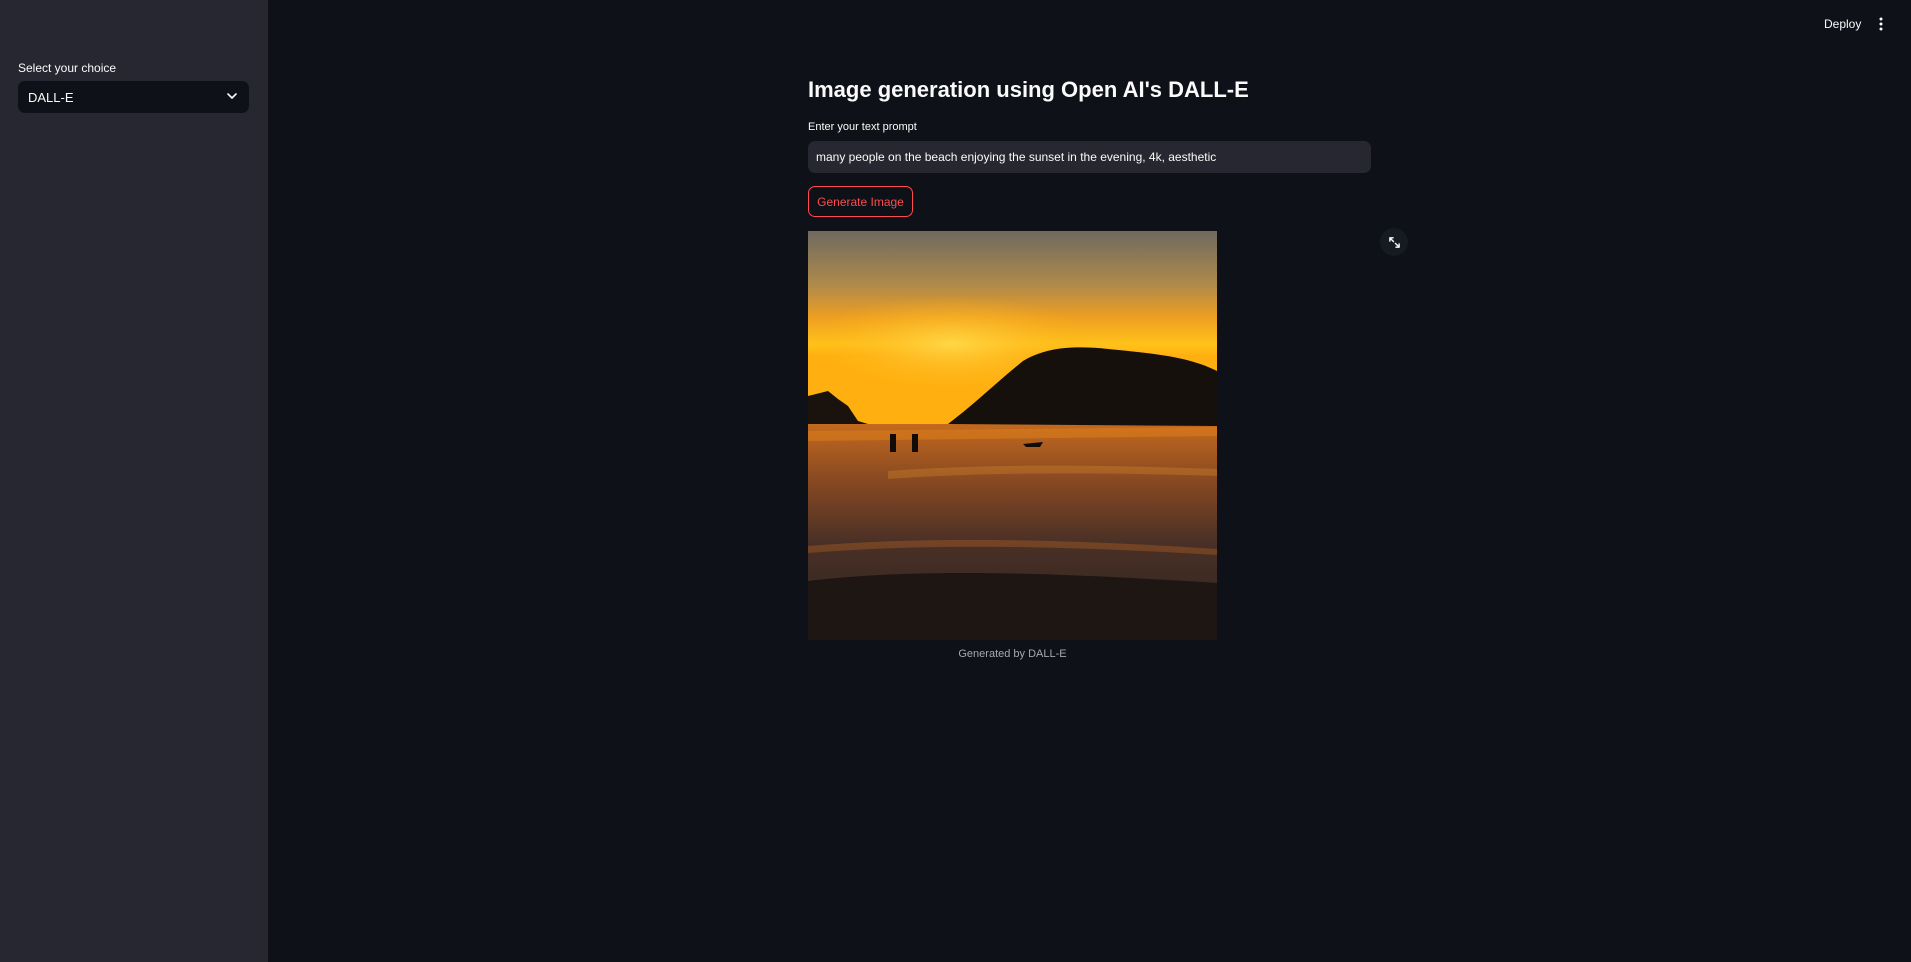 The image size is (1911, 962). Describe the element at coordinates (1842, 24) in the screenshot. I see `deploy-button: Deploy` at that location.